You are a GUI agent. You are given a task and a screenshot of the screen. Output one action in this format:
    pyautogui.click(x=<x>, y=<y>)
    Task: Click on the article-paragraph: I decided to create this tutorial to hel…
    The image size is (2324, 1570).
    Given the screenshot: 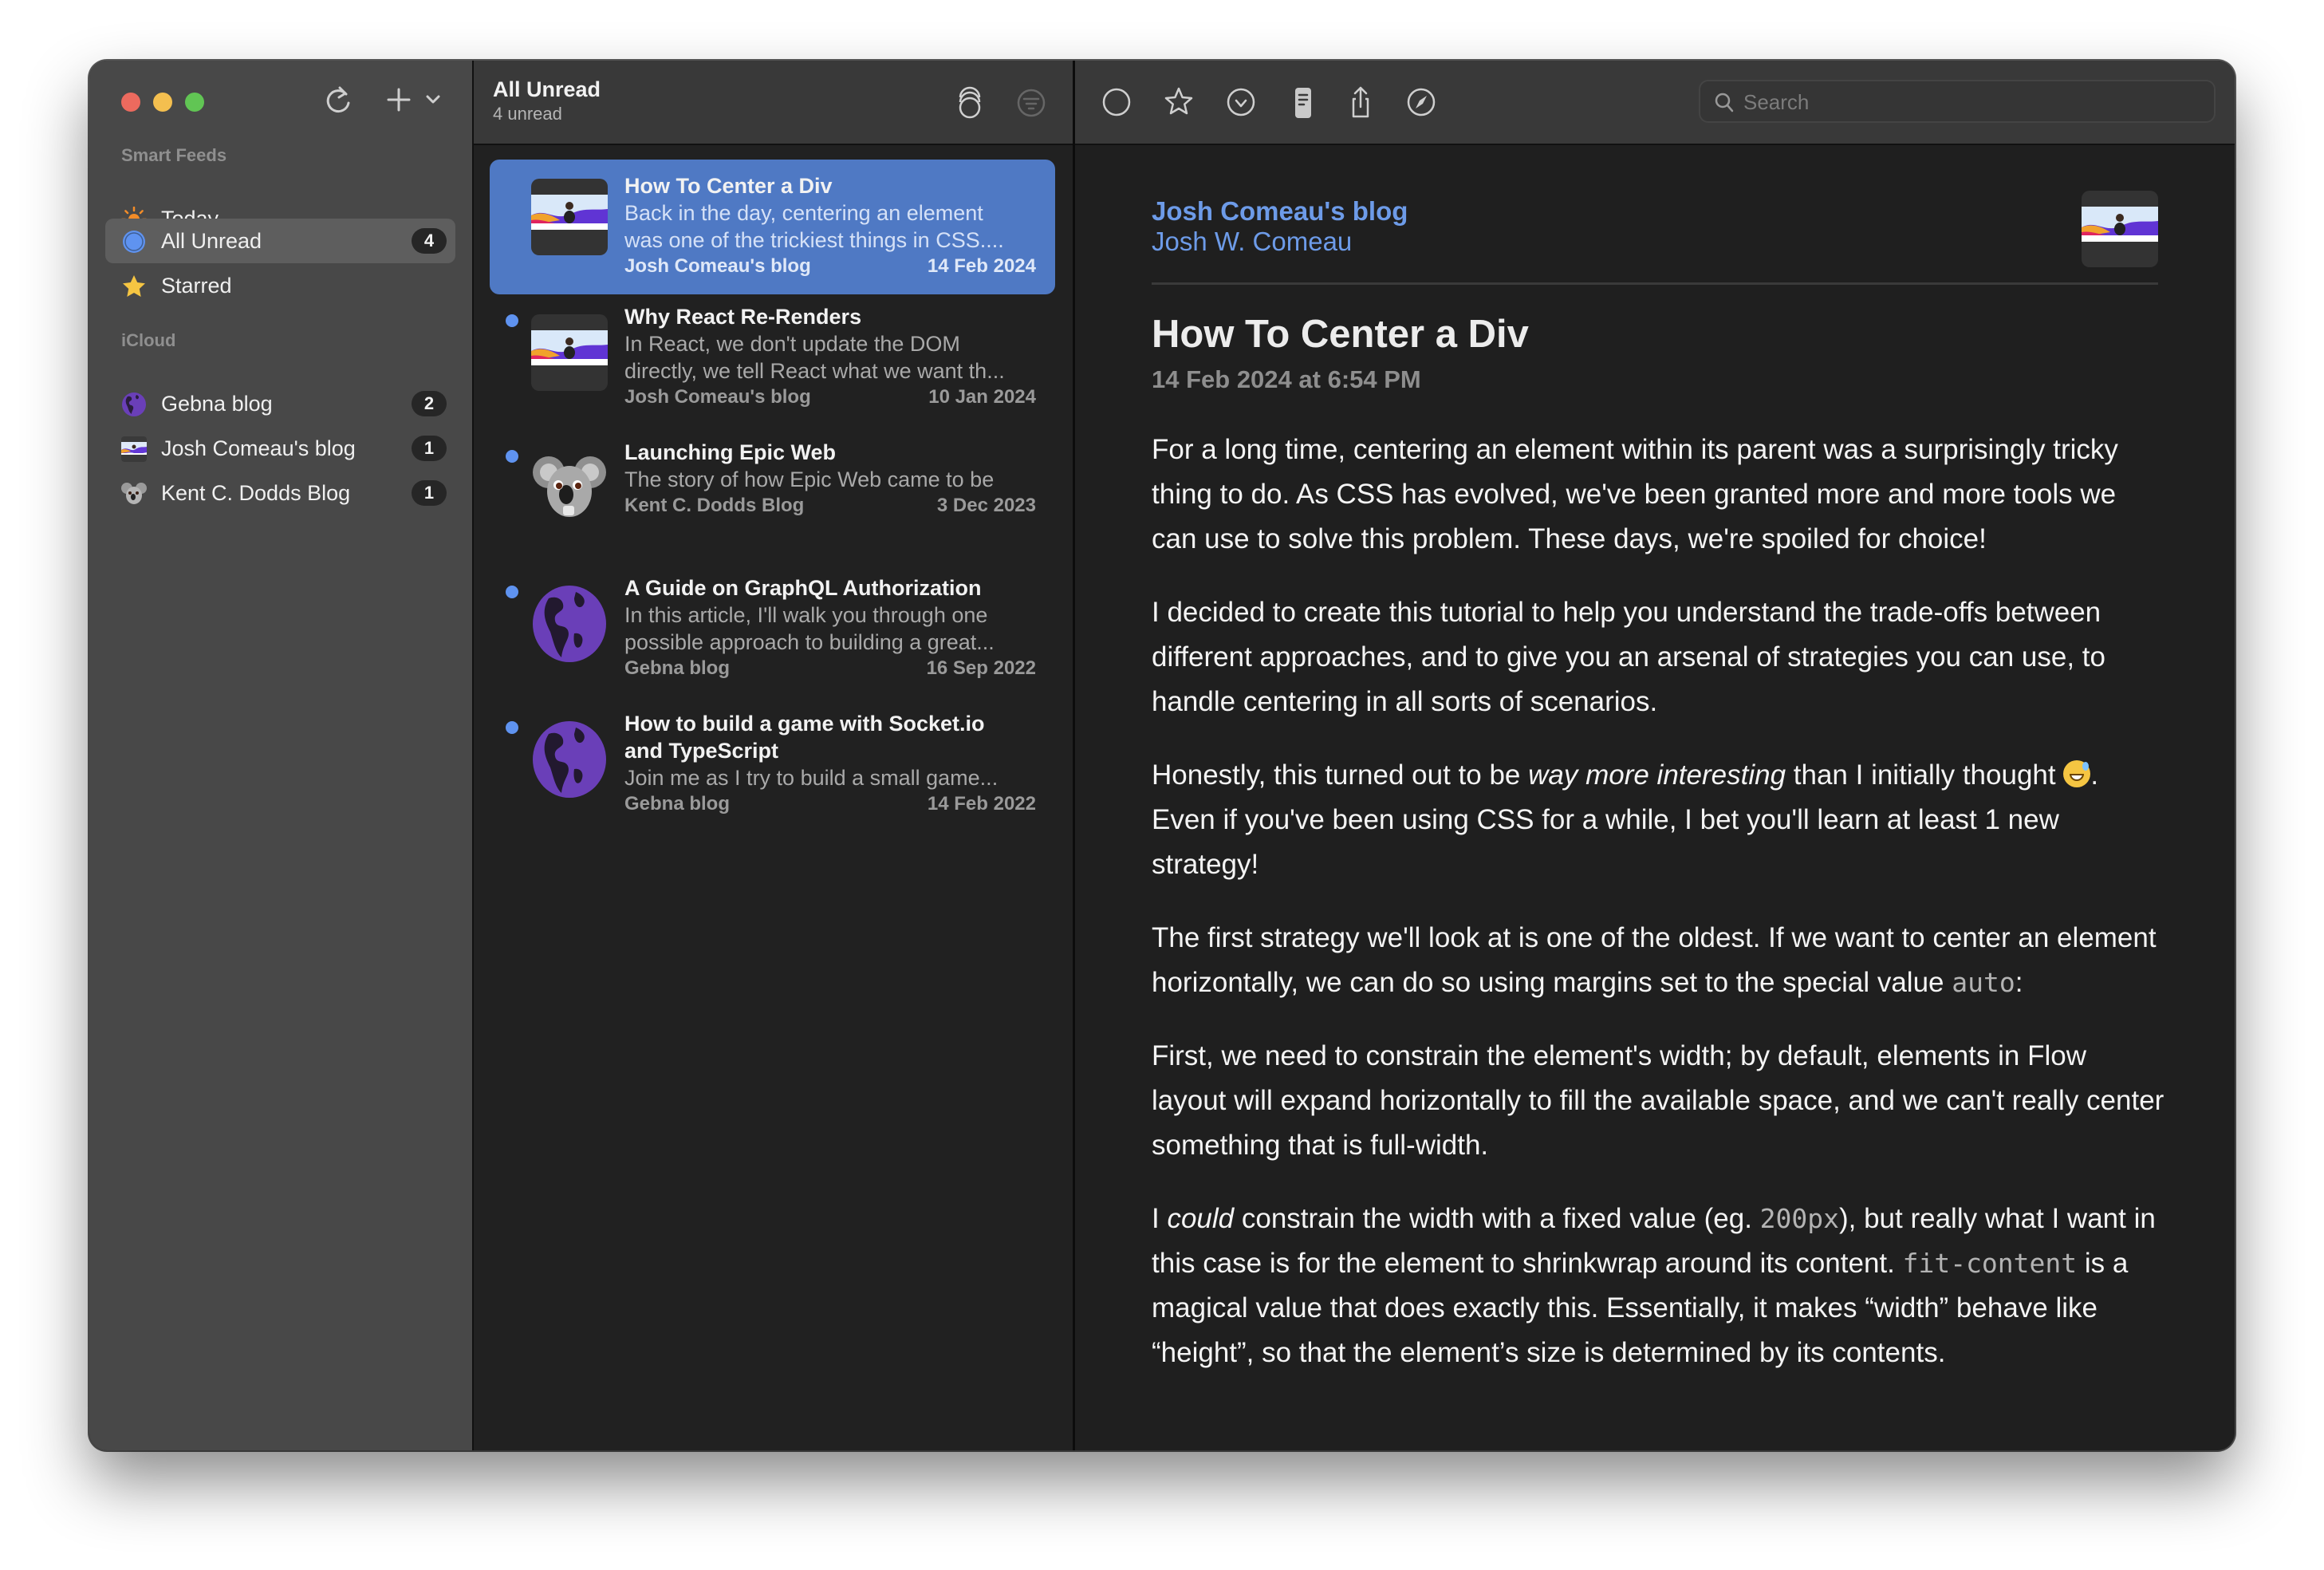 What is the action you would take?
    pyautogui.click(x=1628, y=657)
    